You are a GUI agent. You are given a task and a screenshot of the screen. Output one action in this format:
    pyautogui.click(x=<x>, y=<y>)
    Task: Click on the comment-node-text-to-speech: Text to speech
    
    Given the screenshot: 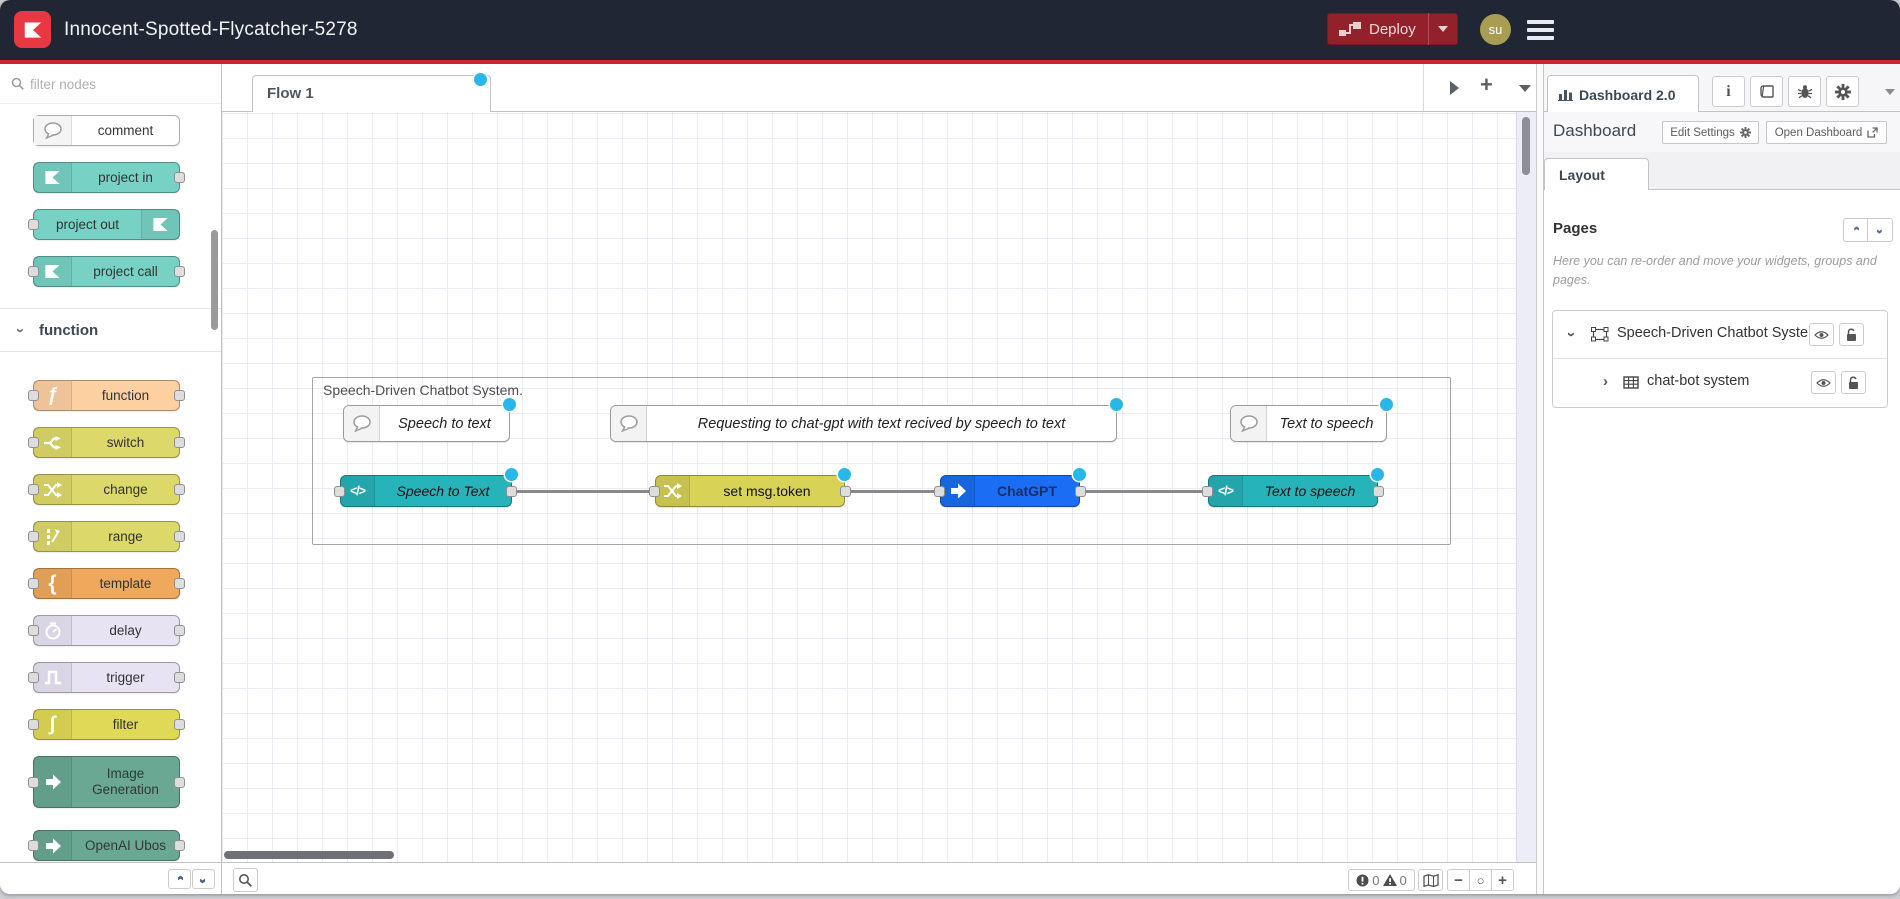 What is the action you would take?
    pyautogui.click(x=1308, y=423)
    